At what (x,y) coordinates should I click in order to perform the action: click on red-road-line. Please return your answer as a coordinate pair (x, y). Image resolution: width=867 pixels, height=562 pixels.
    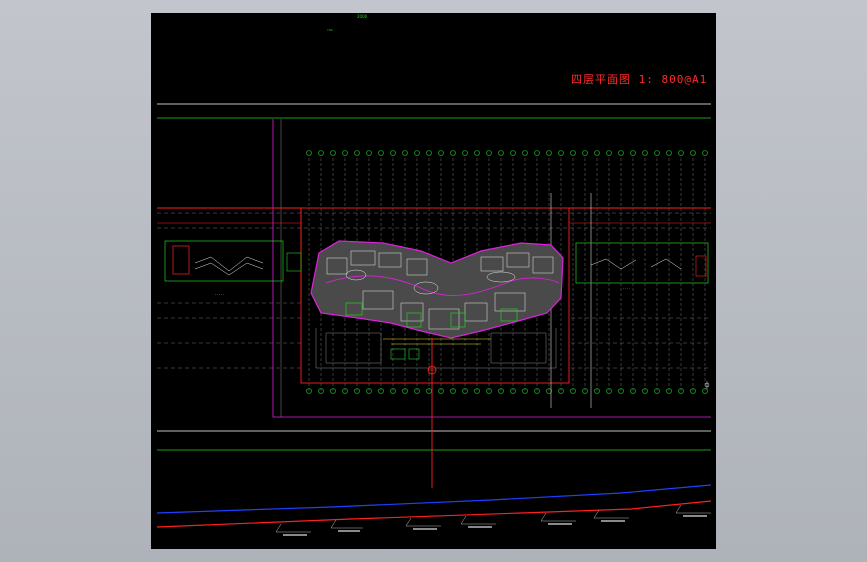
    Looking at the image, I should click on (434, 514).